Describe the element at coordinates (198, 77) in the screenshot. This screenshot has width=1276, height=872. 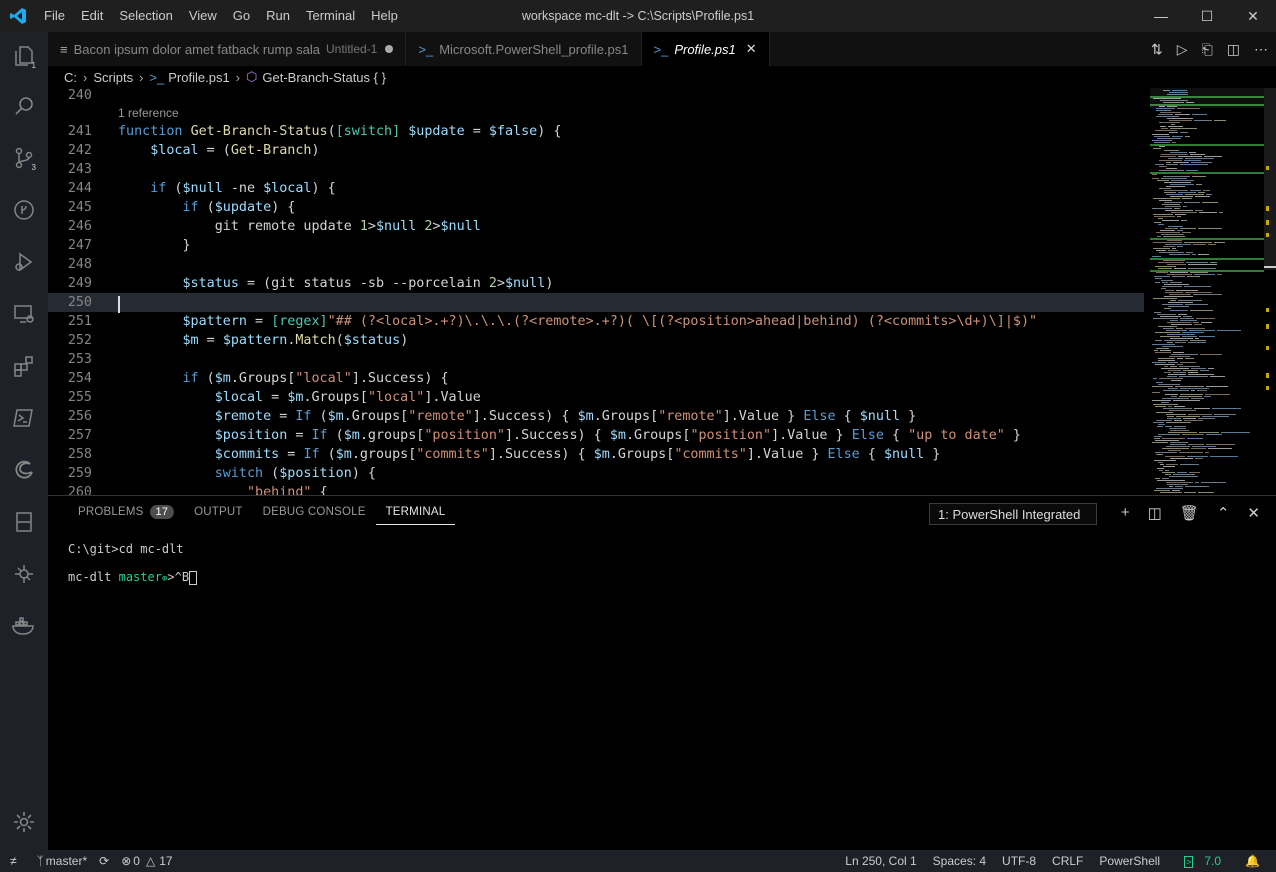
I see `breadcrumb-file: Profile.ps1` at that location.